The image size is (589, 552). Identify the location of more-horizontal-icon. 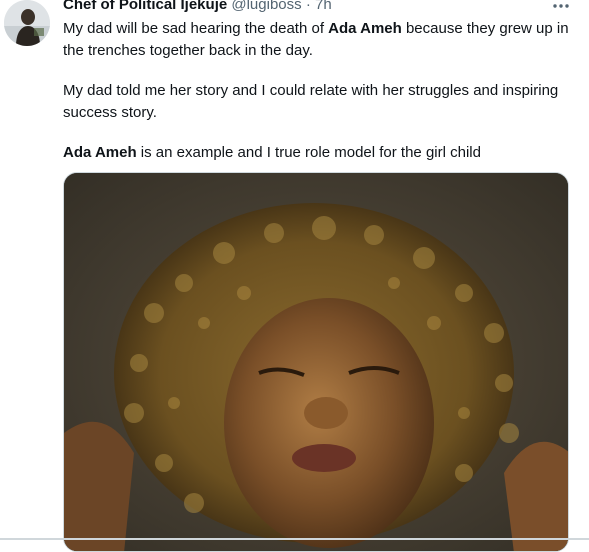
(561, 6).